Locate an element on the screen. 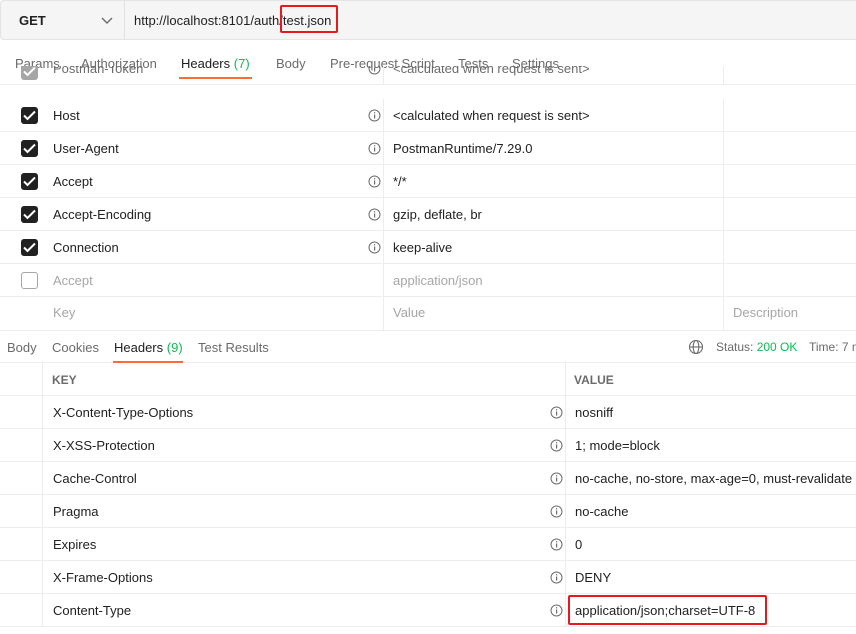 The image size is (856, 634). column-header-value: VALUE is located at coordinates (594, 380).